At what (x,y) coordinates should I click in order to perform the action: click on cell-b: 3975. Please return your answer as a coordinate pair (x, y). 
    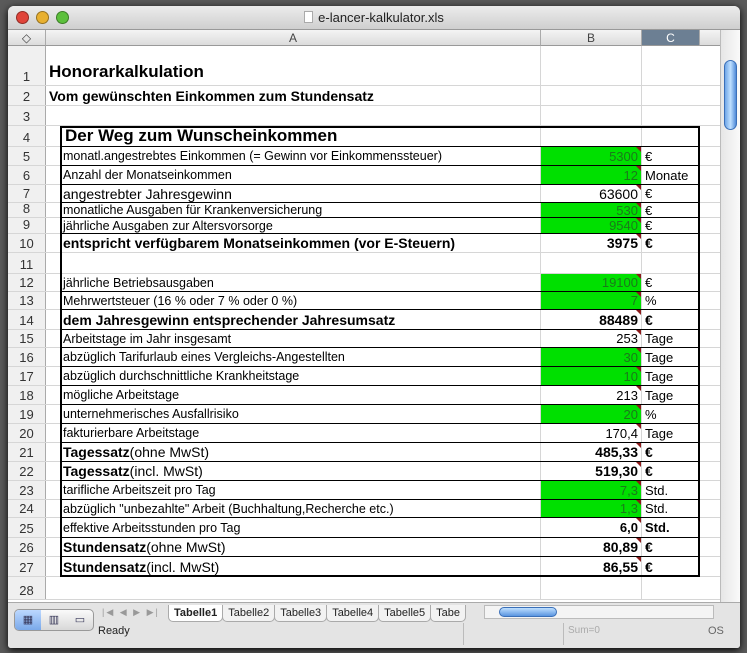
    Looking at the image, I should click on (591, 243).